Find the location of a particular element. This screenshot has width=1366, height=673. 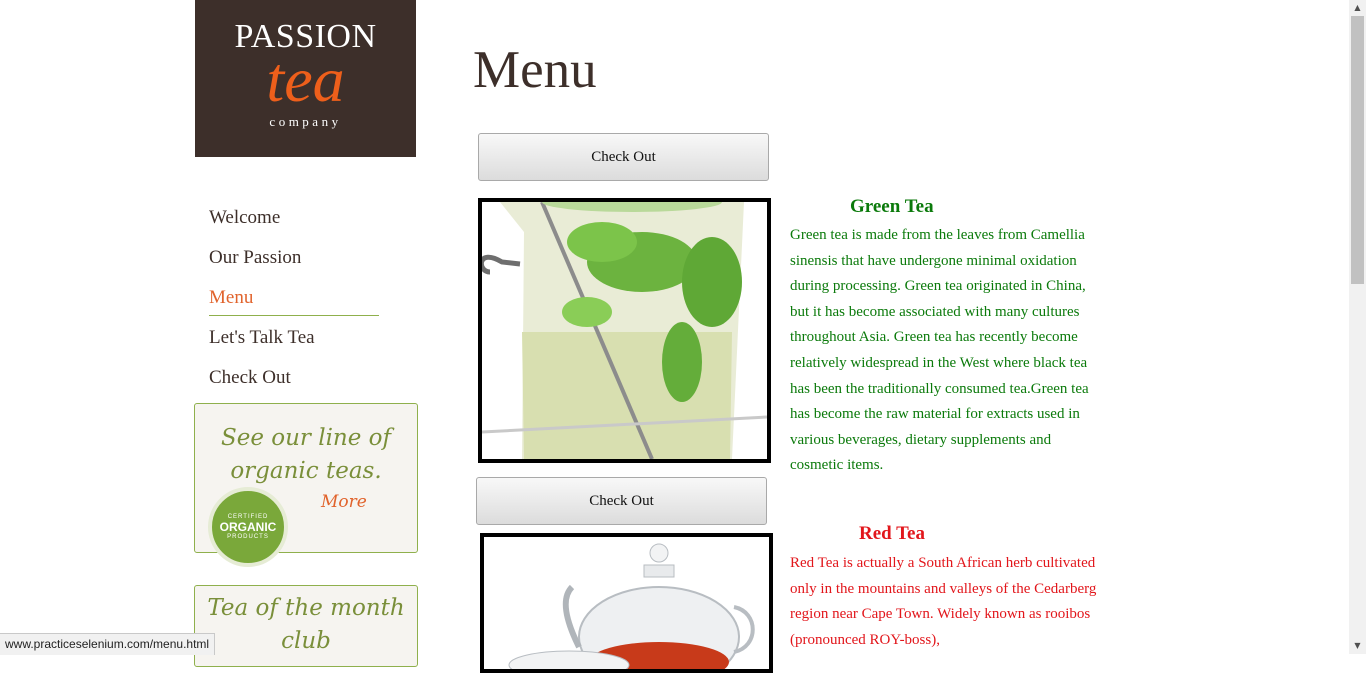

vertical-scrollbar: ▲ ▼ is located at coordinates (1357, 327).